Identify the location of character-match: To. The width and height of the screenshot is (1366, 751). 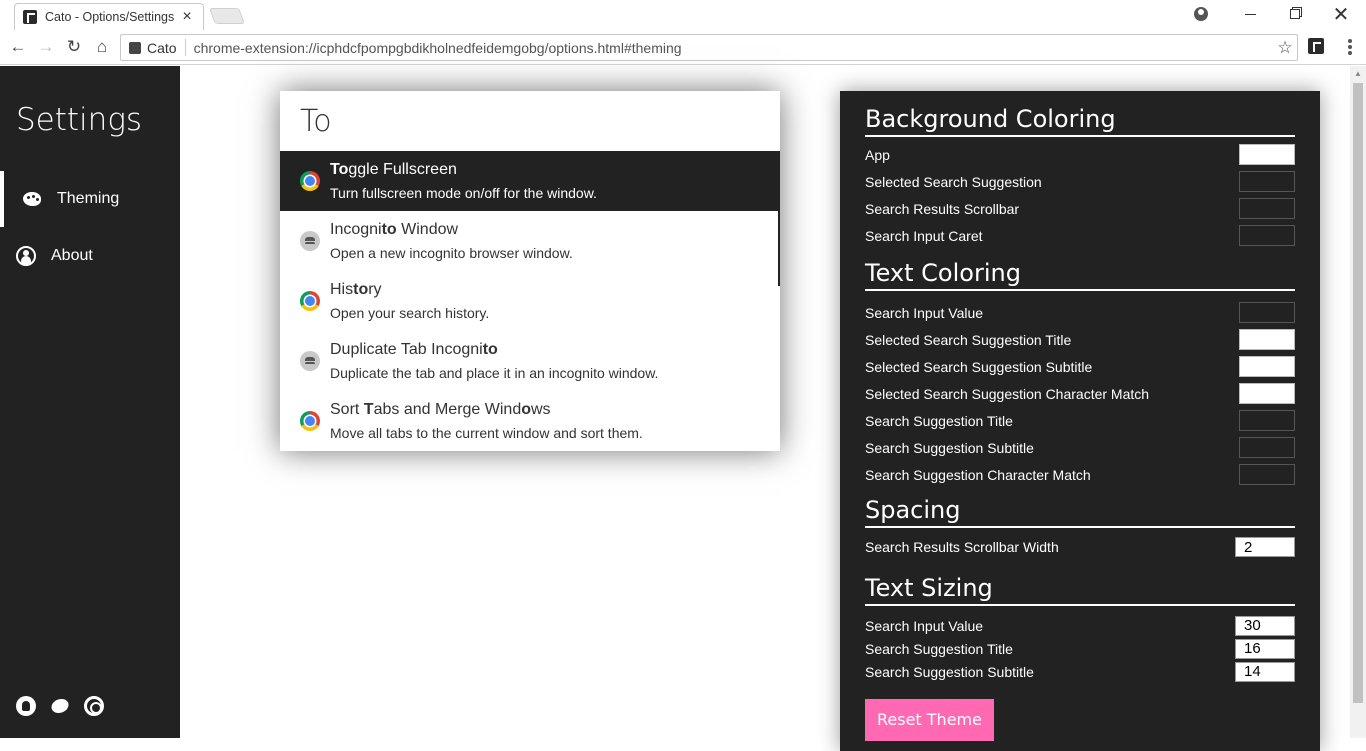
(339, 169).